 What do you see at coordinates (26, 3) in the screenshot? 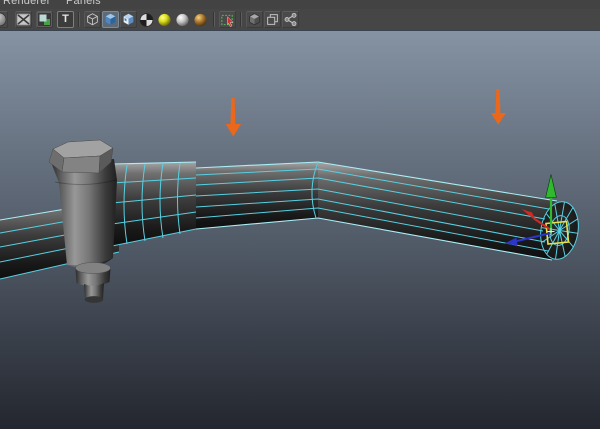
I see `menu-renderer: Renderer` at bounding box center [26, 3].